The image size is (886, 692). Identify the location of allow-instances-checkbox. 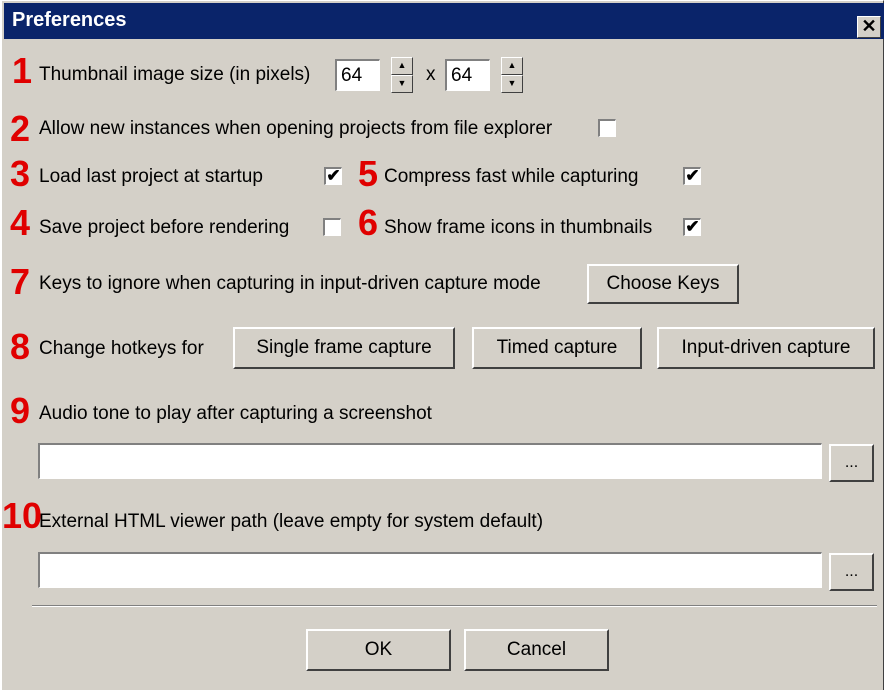
(607, 128).